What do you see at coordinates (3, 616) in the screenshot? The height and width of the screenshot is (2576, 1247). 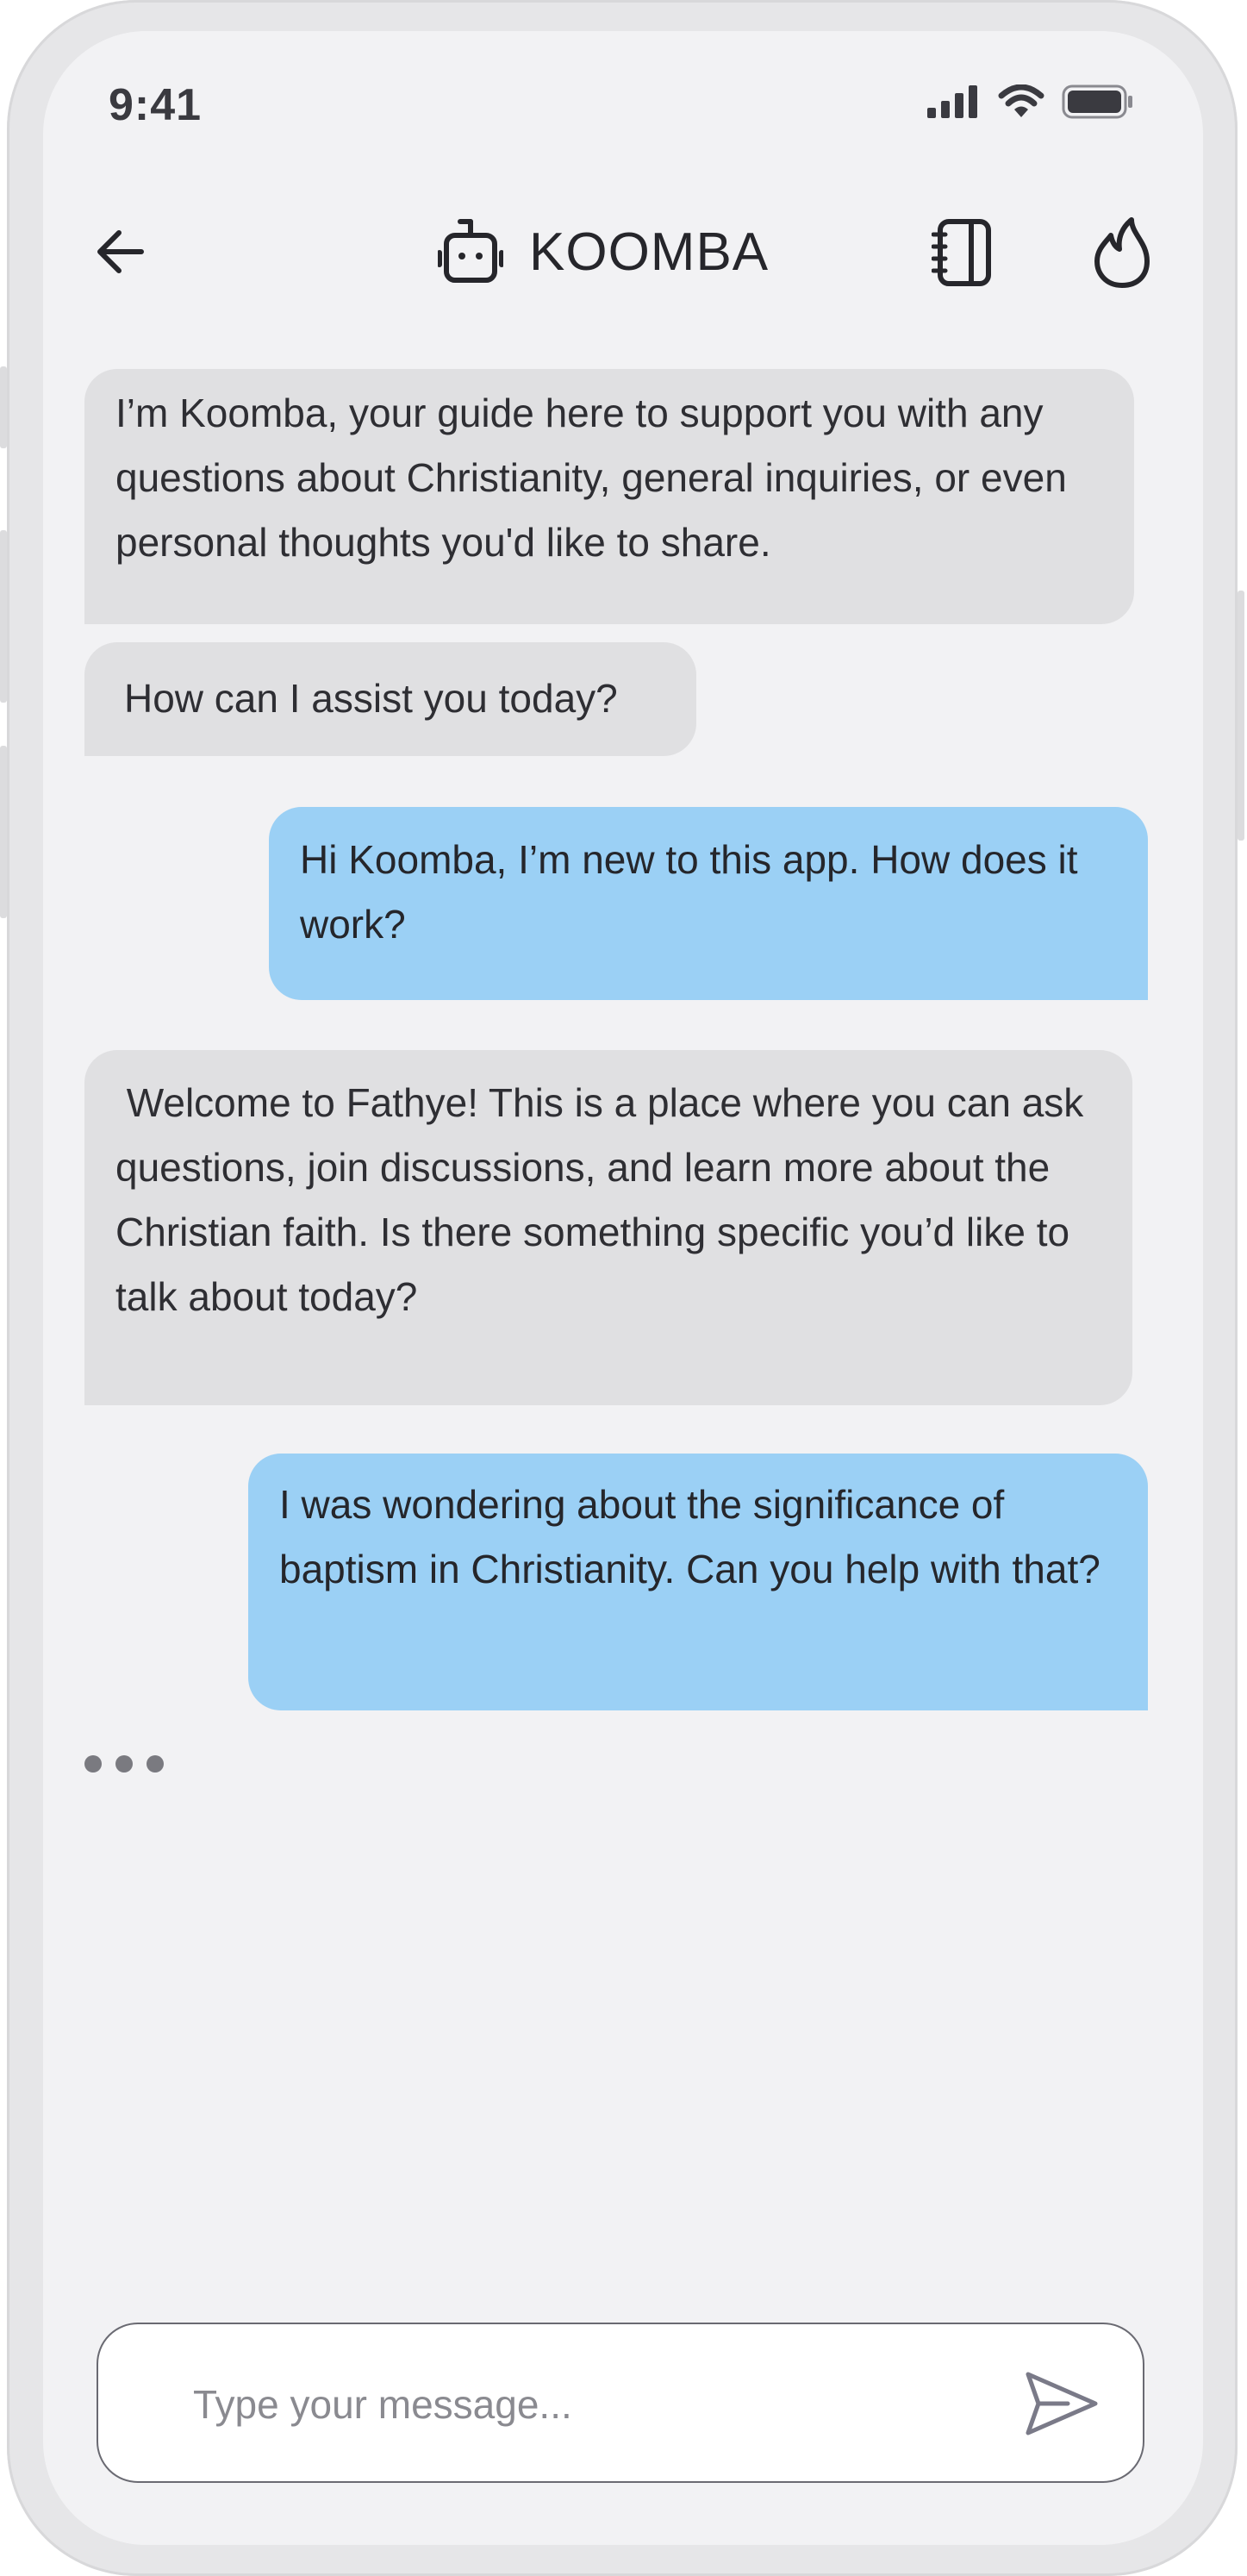 I see `volume-up-button` at bounding box center [3, 616].